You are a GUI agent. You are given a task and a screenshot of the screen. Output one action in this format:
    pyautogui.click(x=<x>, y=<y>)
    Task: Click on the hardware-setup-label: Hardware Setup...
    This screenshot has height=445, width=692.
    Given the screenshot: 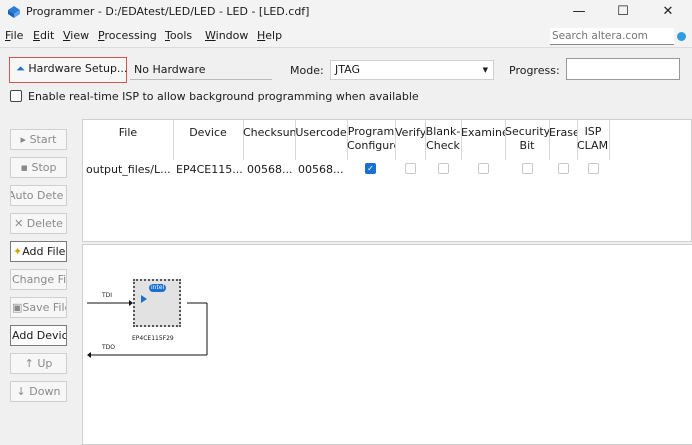 What is the action you would take?
    pyautogui.click(x=78, y=68)
    